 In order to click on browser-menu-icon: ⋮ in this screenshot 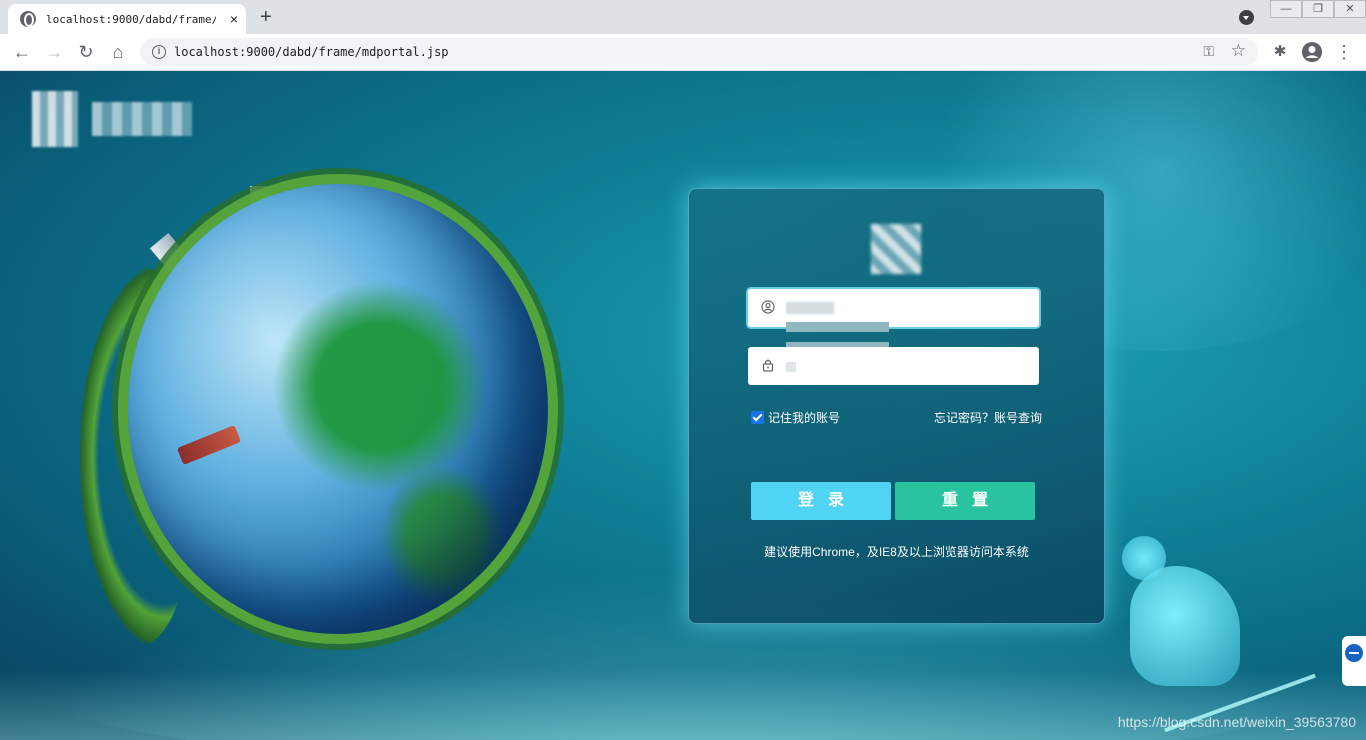, I will do `click(1344, 52)`.